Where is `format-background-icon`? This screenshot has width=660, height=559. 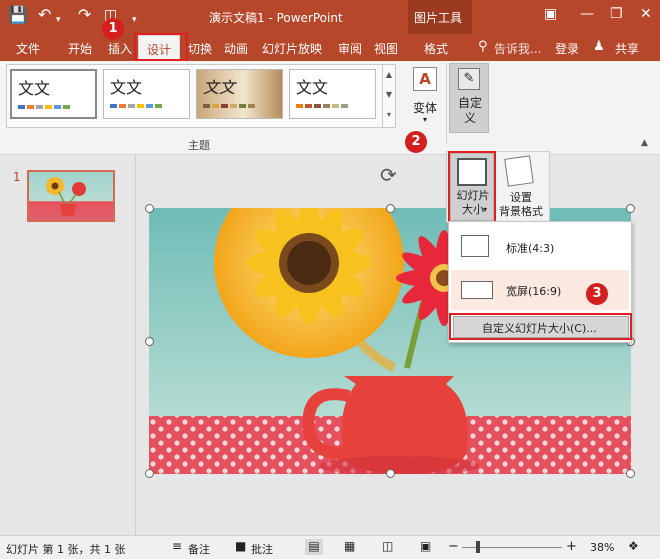 format-background-icon is located at coordinates (519, 171).